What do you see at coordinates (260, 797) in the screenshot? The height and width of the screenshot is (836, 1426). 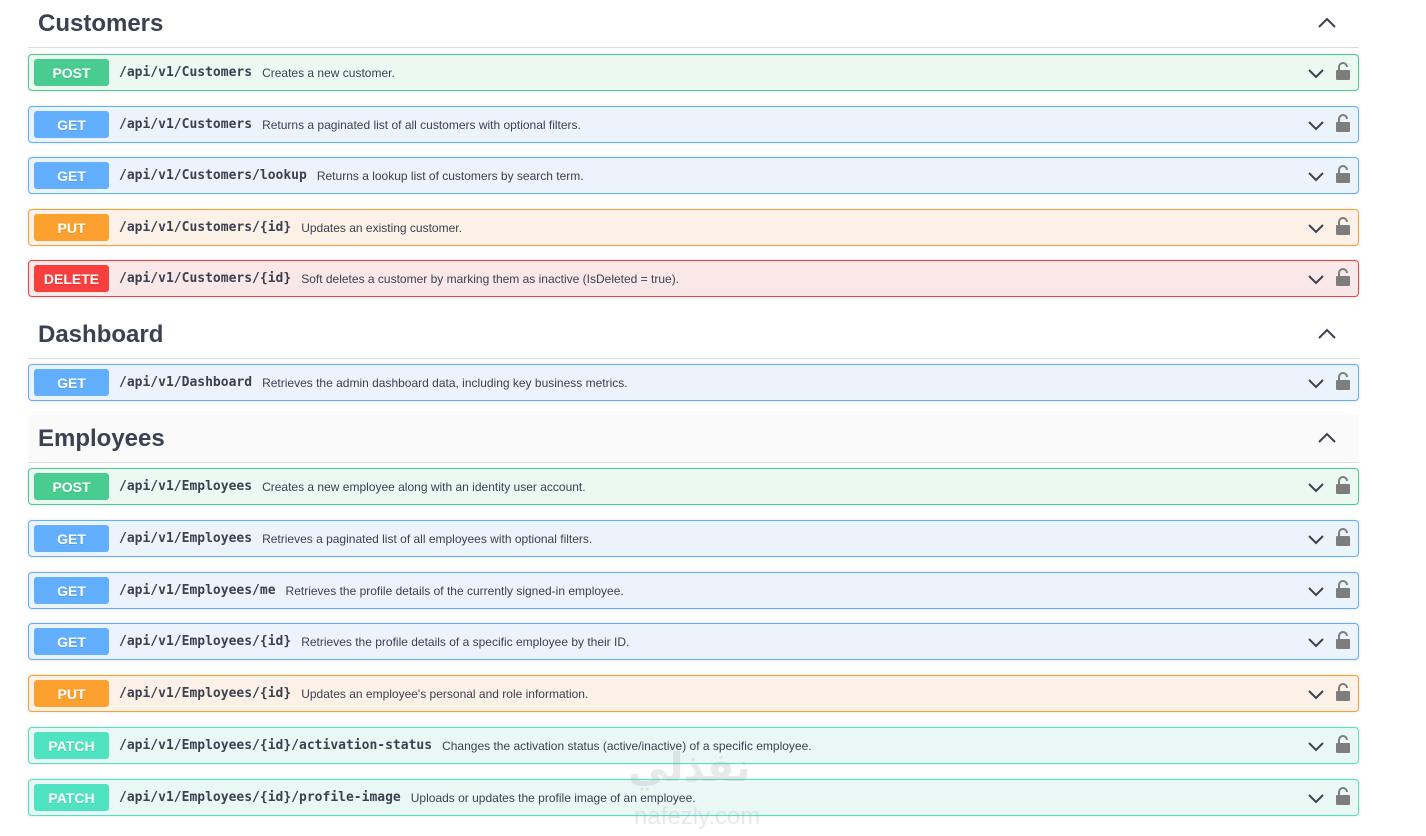 I see `operation-path: /api/v1/Employees/{id}/profile-image` at bounding box center [260, 797].